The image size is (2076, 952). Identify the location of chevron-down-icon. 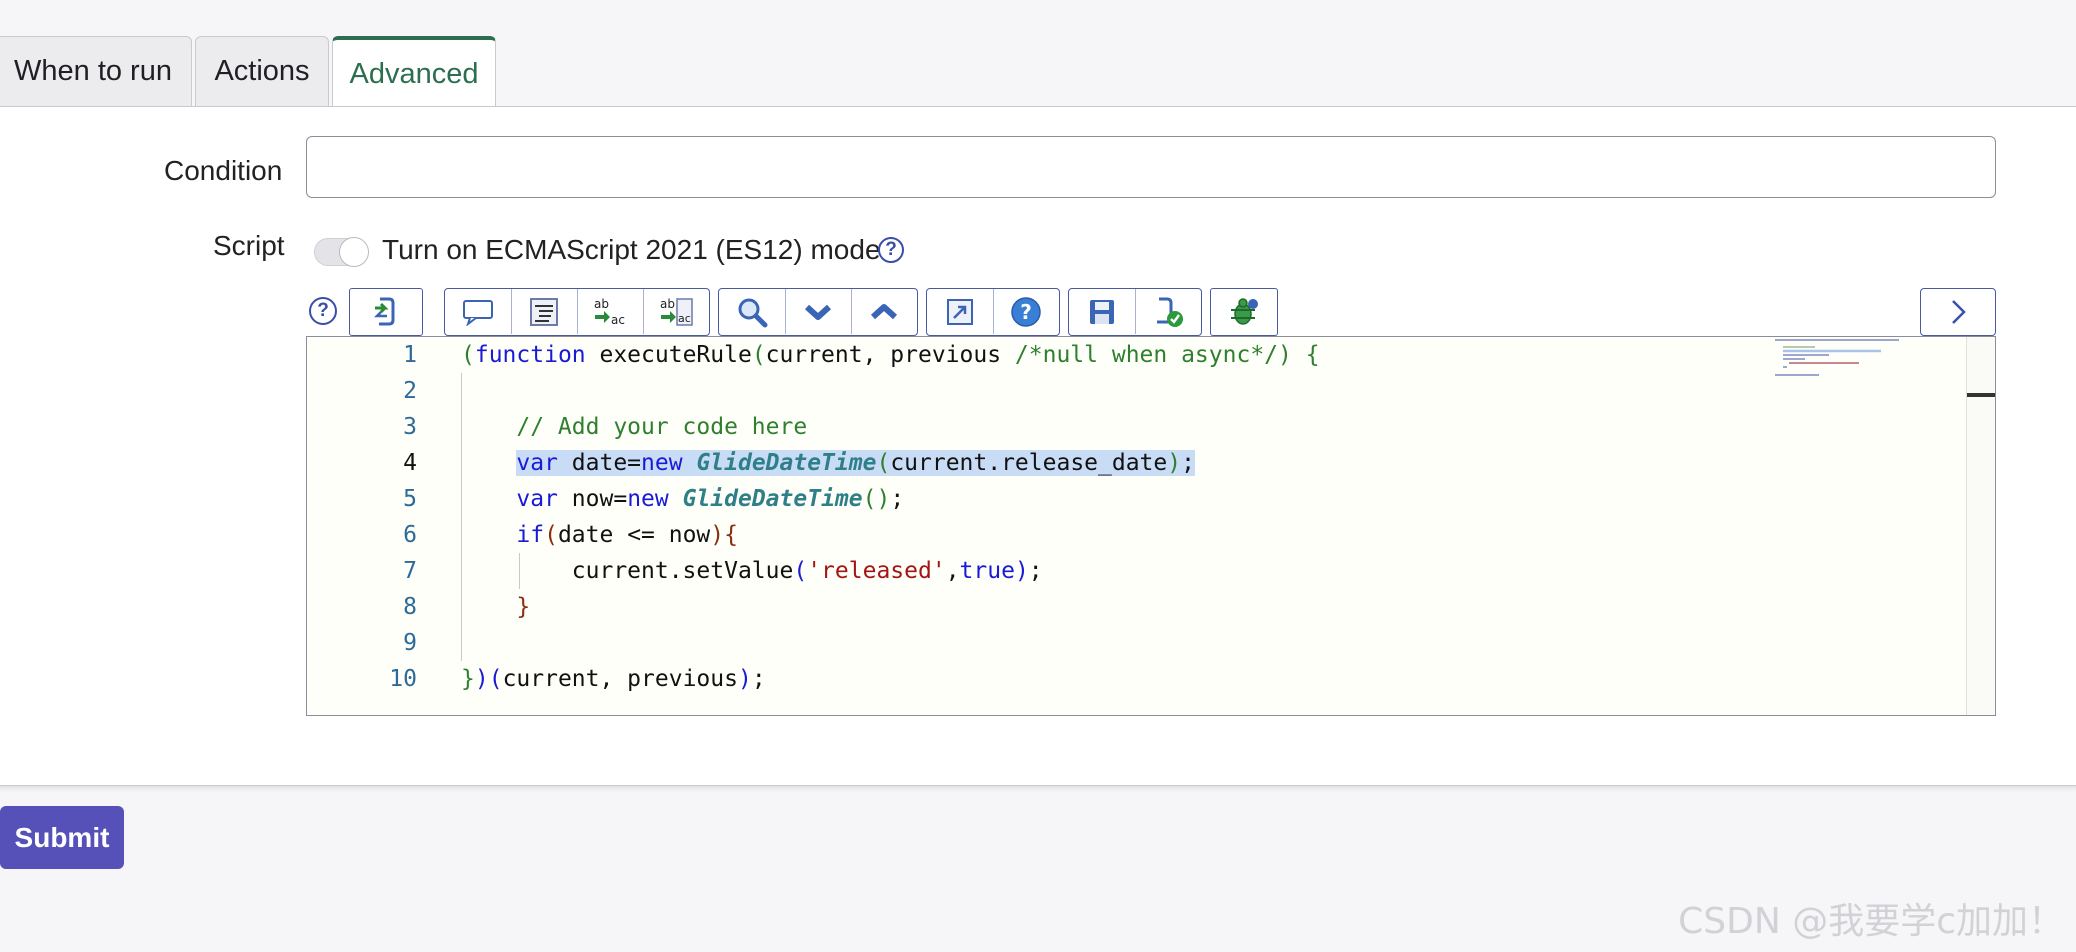
(818, 312).